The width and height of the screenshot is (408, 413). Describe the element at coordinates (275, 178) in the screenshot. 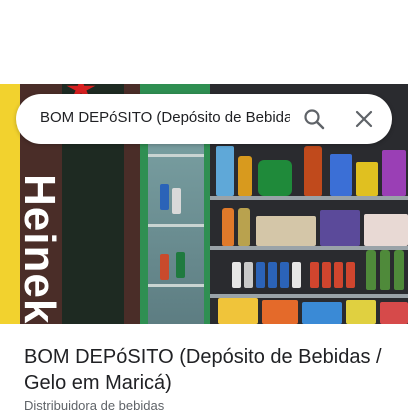

I see `ice-bucket` at that location.